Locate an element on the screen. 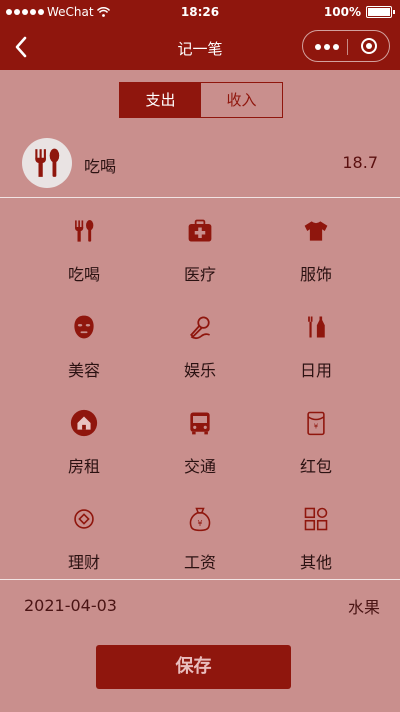  red-envelope-icon: ¥ is located at coordinates (316, 423).